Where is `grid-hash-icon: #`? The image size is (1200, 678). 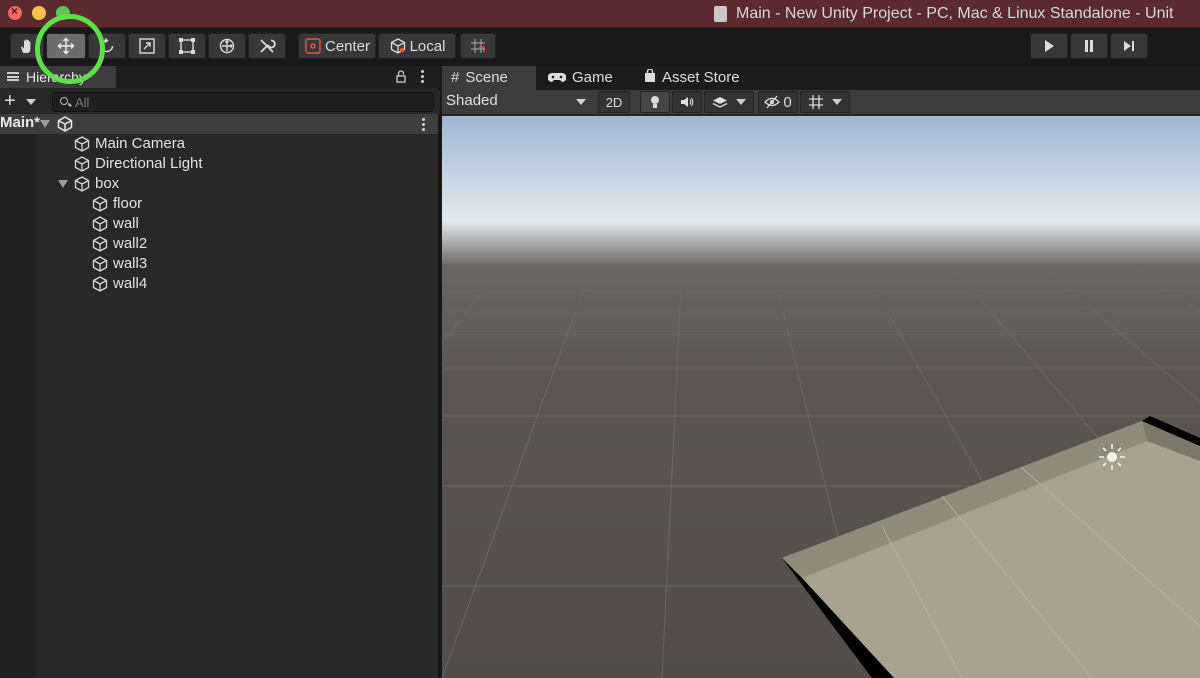 grid-hash-icon: # is located at coordinates (455, 77).